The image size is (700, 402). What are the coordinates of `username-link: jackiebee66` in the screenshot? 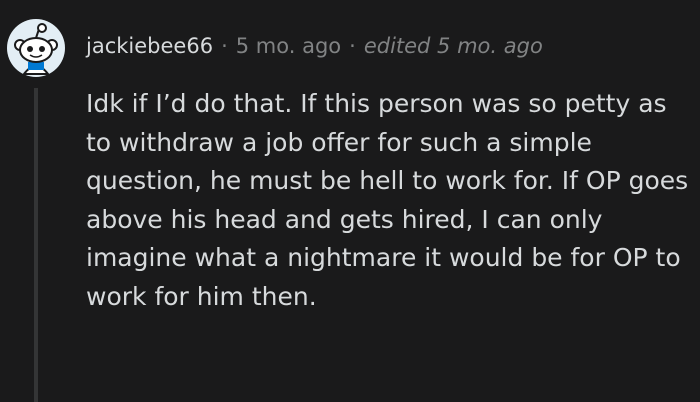 It's located at (149, 46).